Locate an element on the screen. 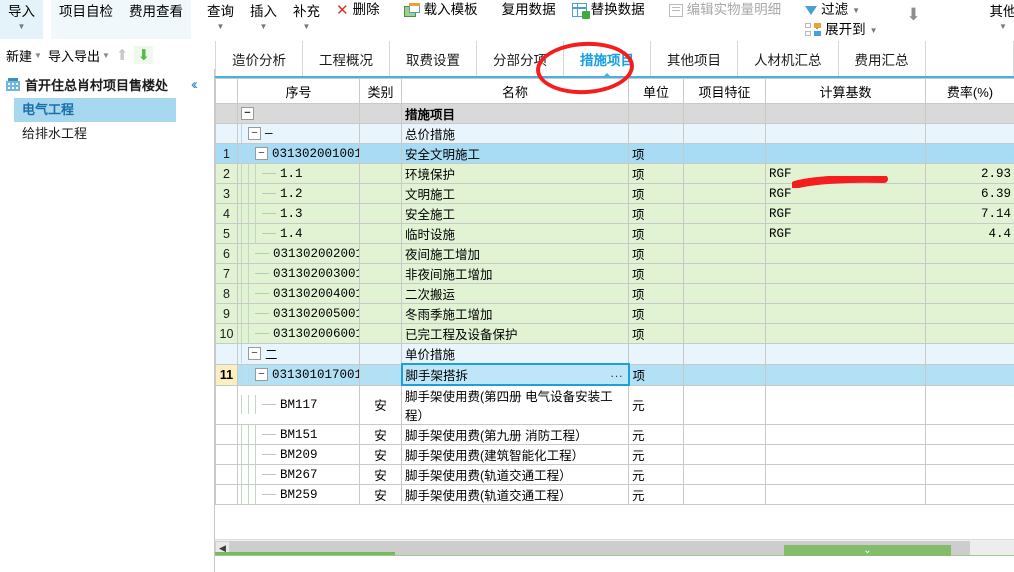 This screenshot has width=1014, height=572. sequence-cell: −031301017001 is located at coordinates (298, 374).